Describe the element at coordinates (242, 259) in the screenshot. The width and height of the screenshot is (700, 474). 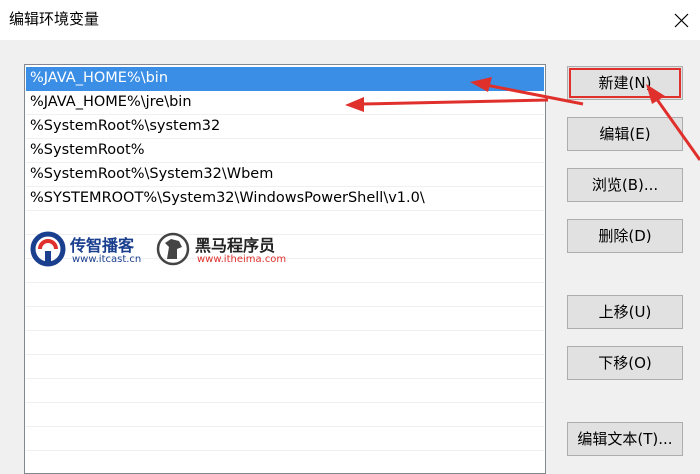
I see `itheima-logo-url: www.itheima.com` at that location.